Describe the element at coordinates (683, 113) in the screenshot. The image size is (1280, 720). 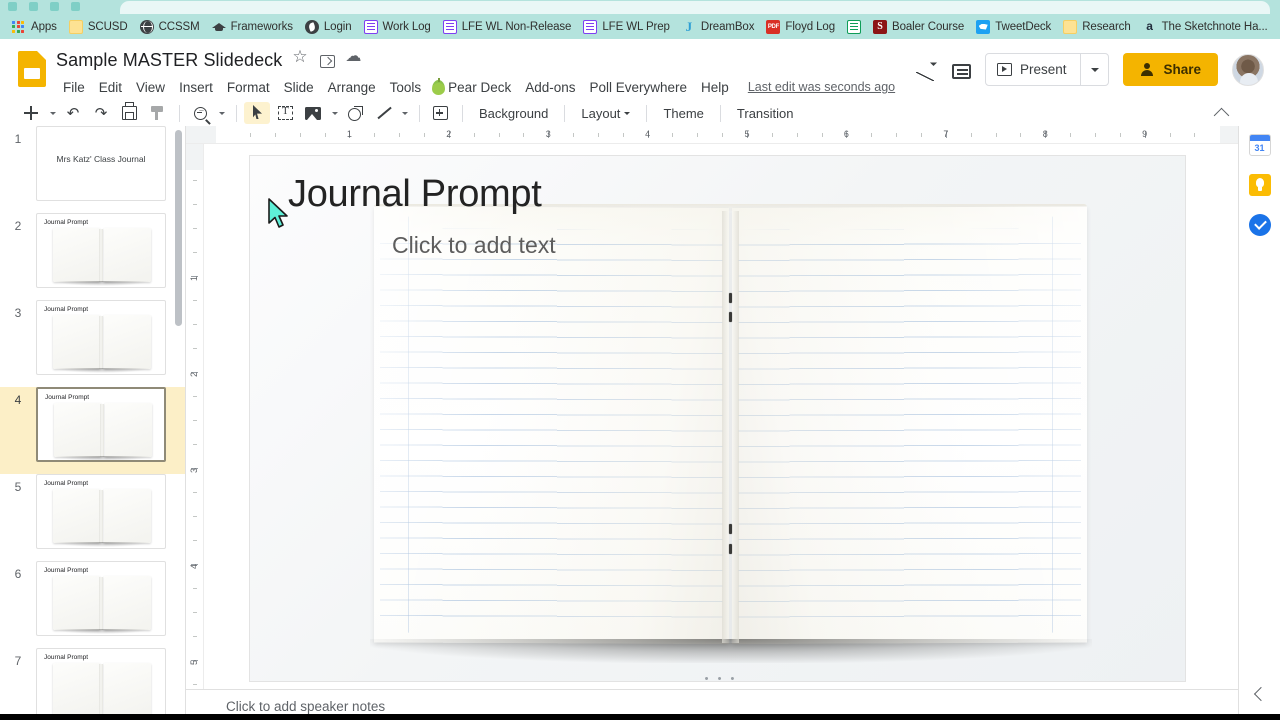
I see `theme-button: Theme` at that location.